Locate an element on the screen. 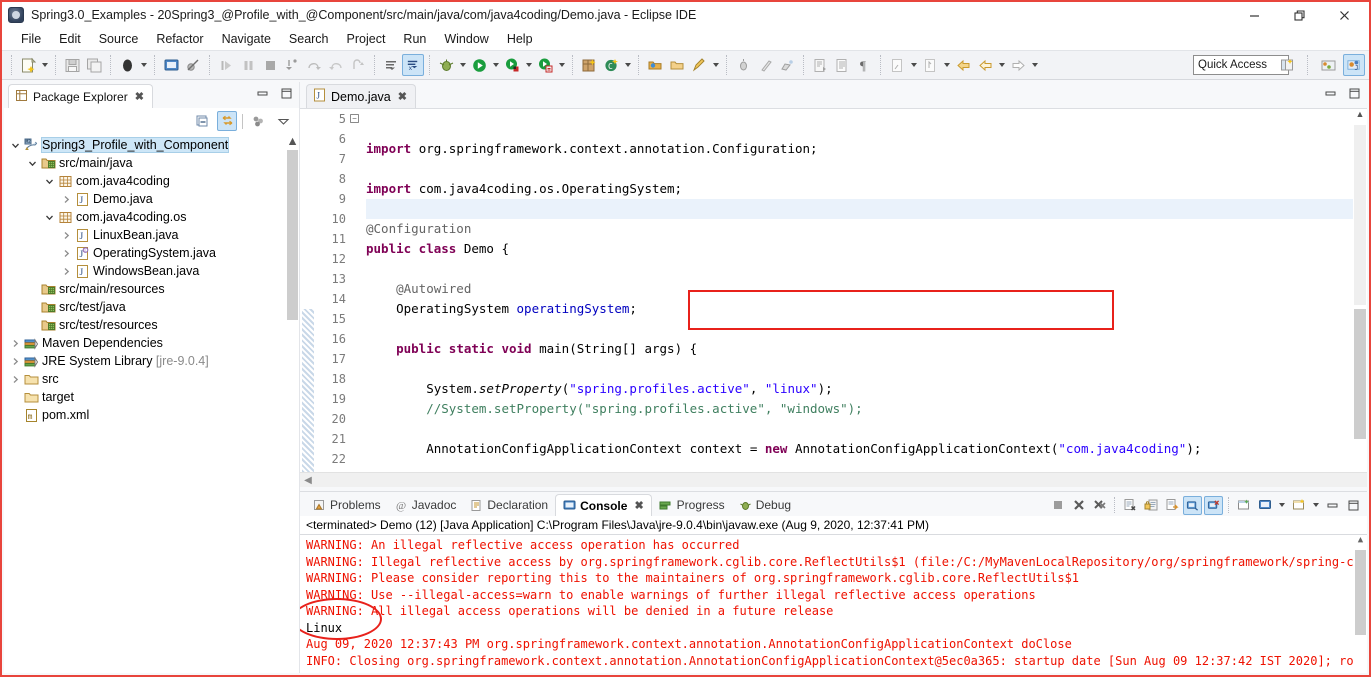 The width and height of the screenshot is (1371, 677). open-perspective-icon is located at coordinates (1287, 65).